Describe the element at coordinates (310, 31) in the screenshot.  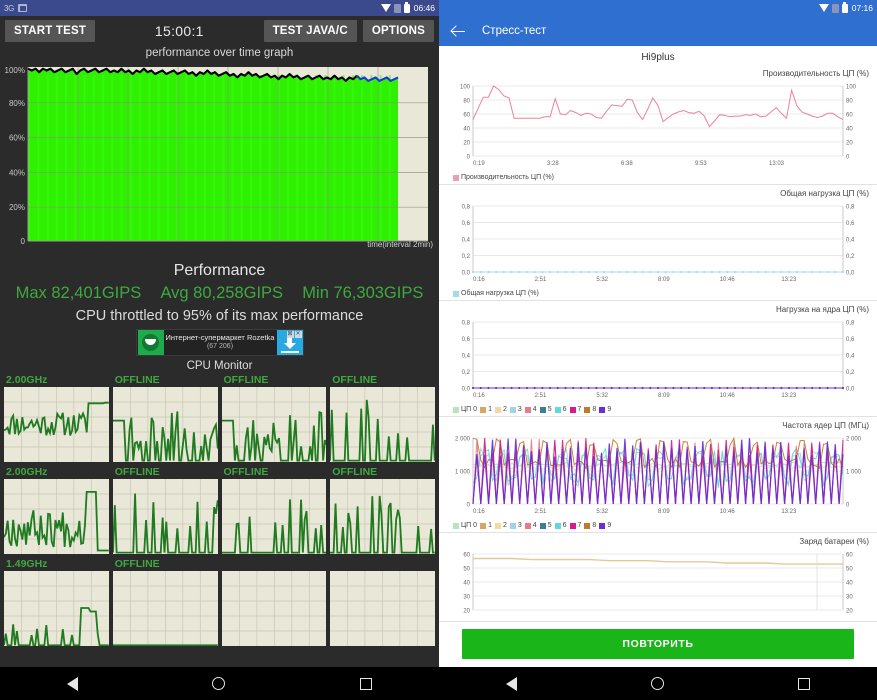
I see `test-java-c-button: TEST JAVA/C` at that location.